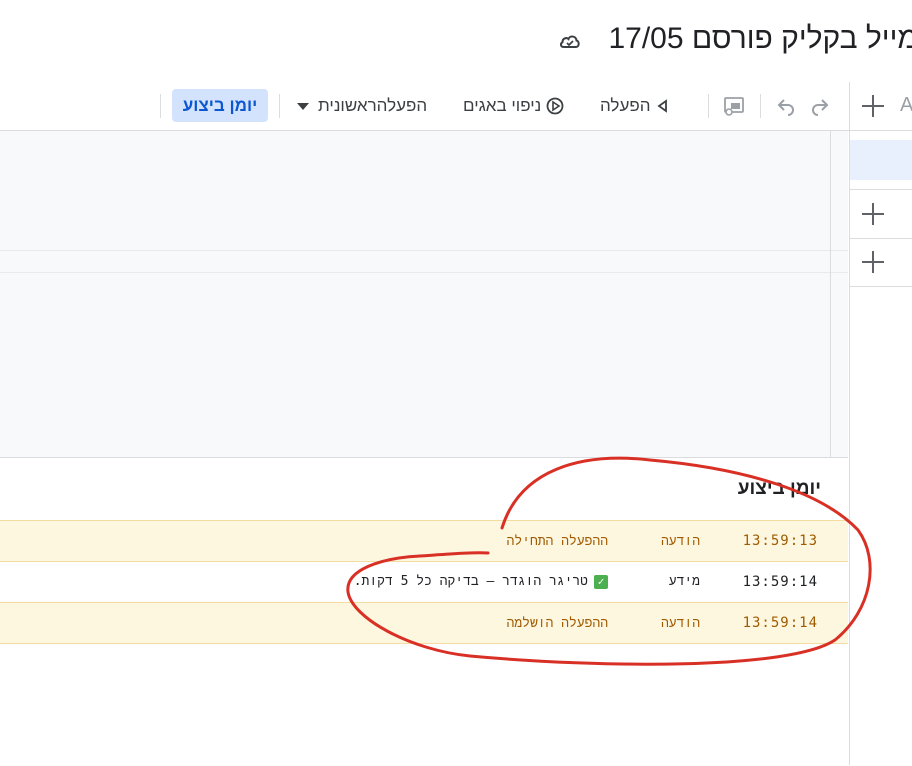  I want to click on execution-log-title: יומן ביצוע, so click(779, 488).